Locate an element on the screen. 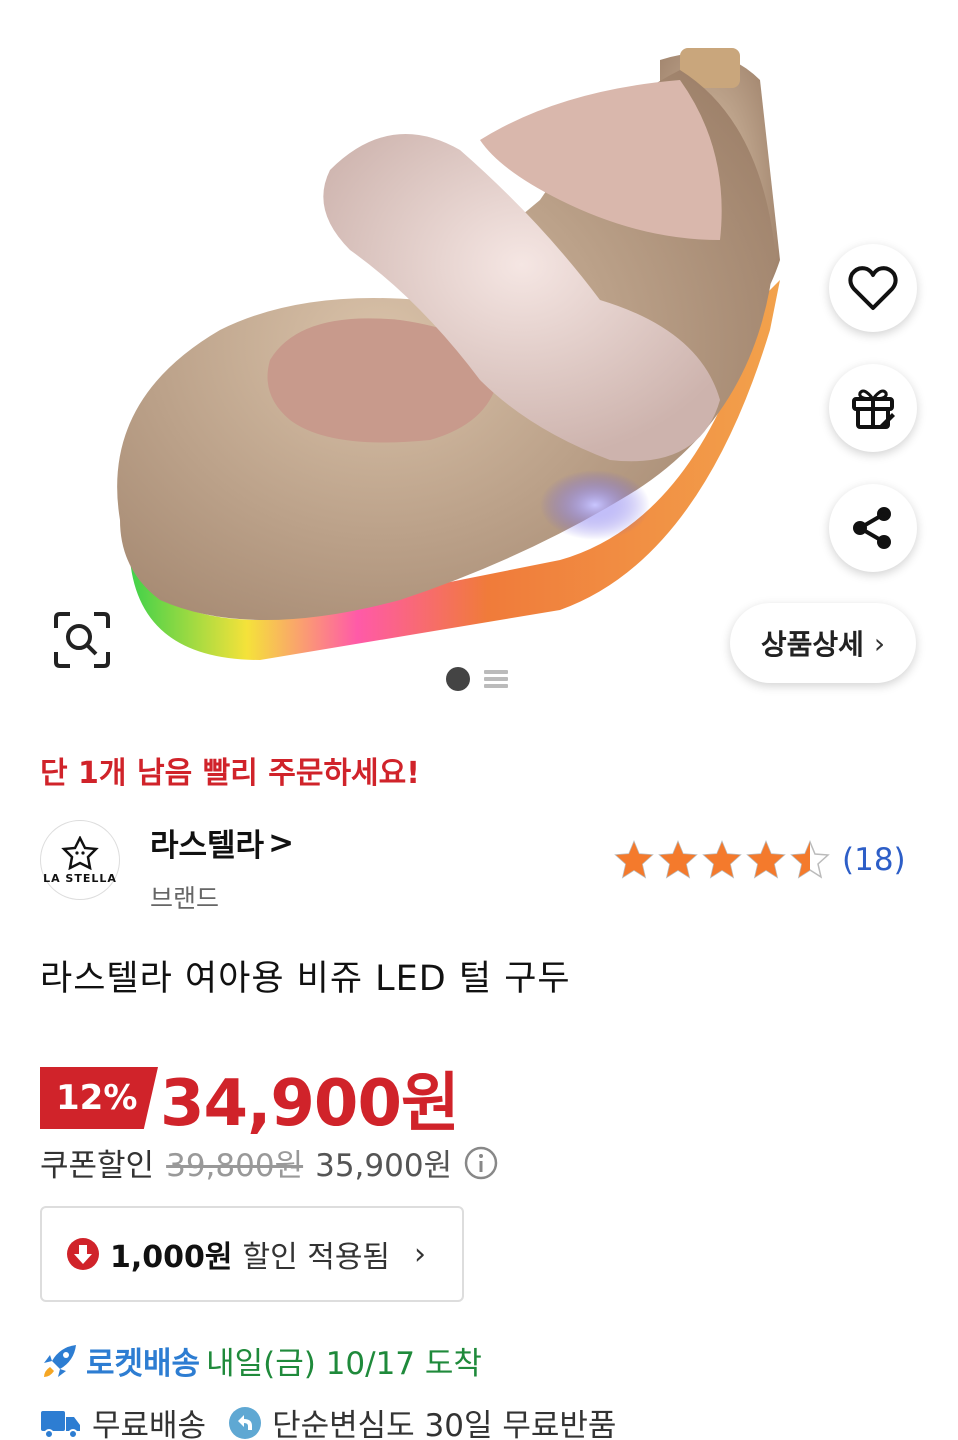  lens-search-icon is located at coordinates (82, 640).